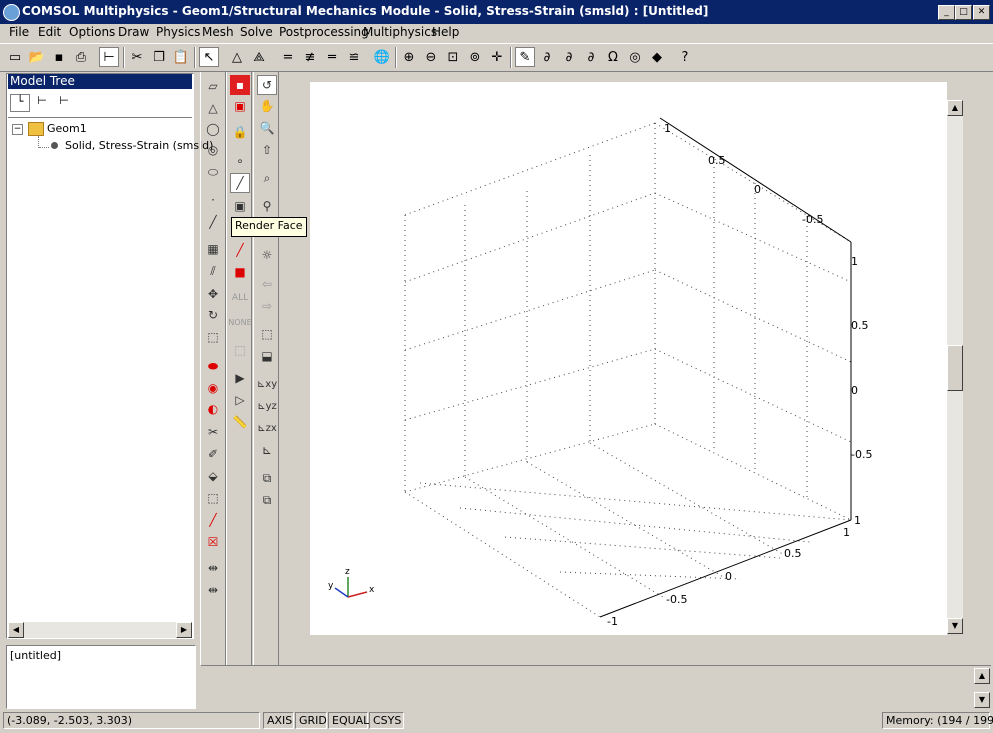  I want to click on scroll-right-button: ▶, so click(184, 630).